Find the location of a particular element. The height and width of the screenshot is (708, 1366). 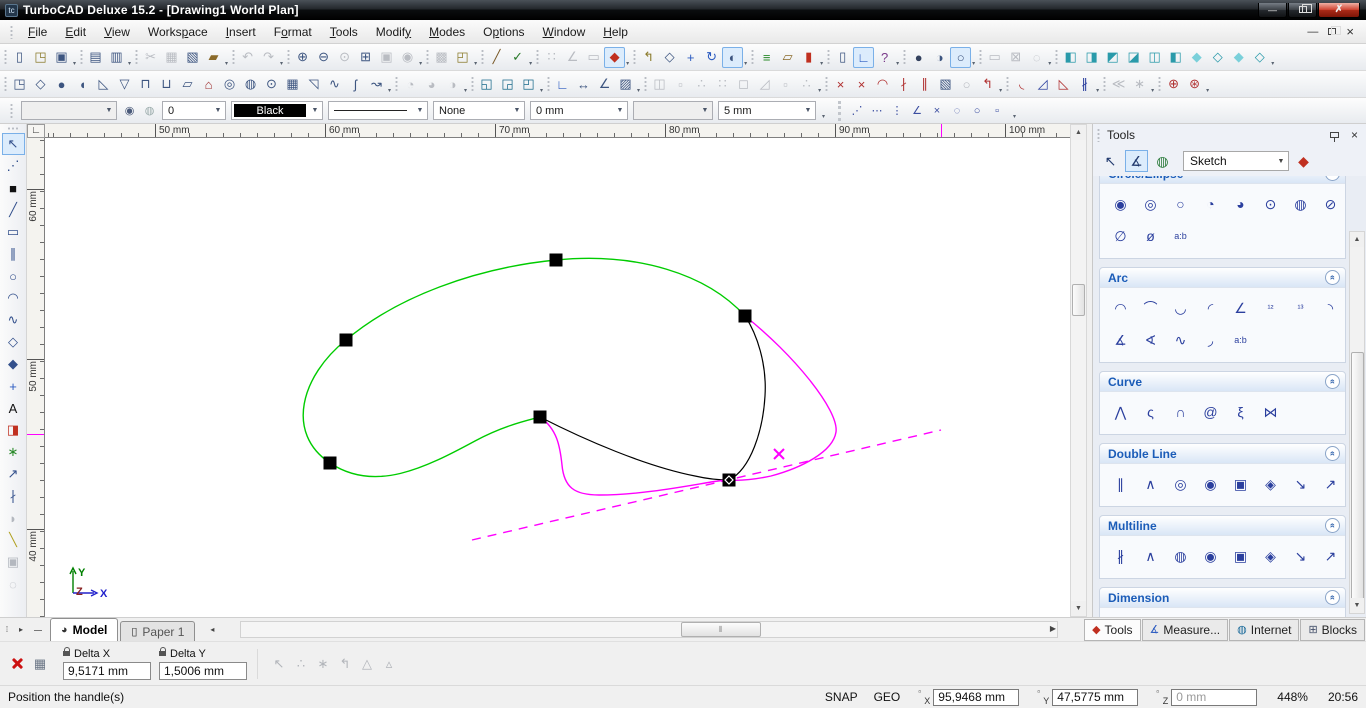

palette-tab-tools: ◆ Tools is located at coordinates (1112, 629).